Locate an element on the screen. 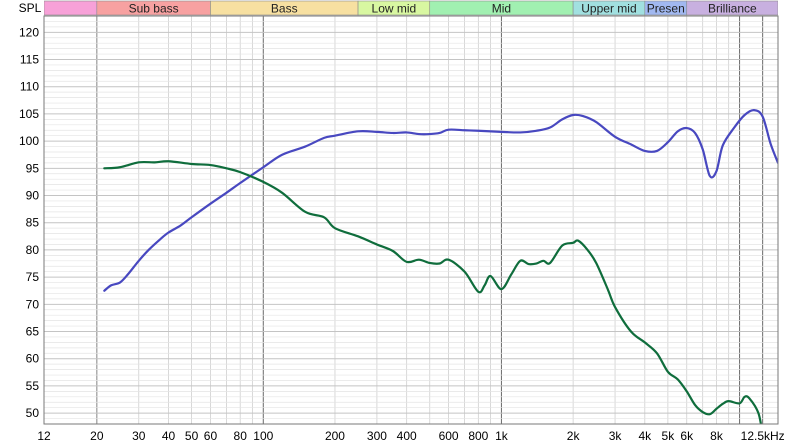  x-tick-label: 300 is located at coordinates (377, 436).